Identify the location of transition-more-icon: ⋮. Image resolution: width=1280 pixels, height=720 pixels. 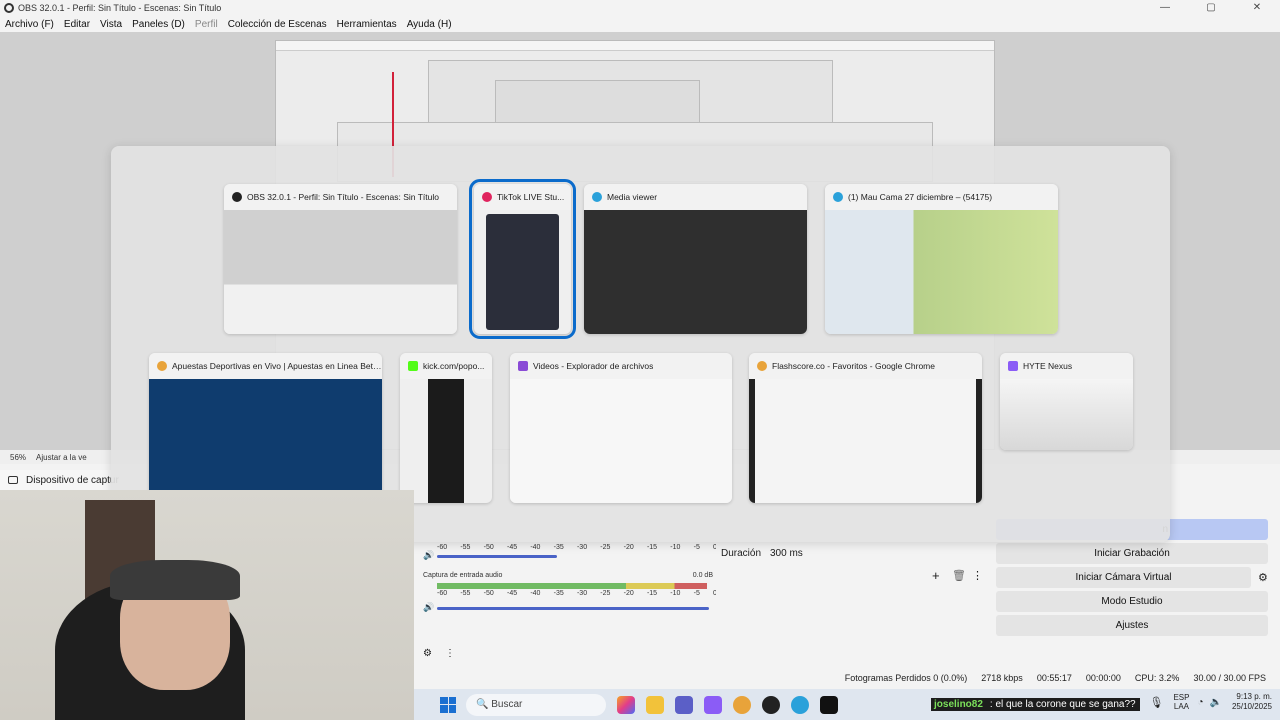
(977, 575).